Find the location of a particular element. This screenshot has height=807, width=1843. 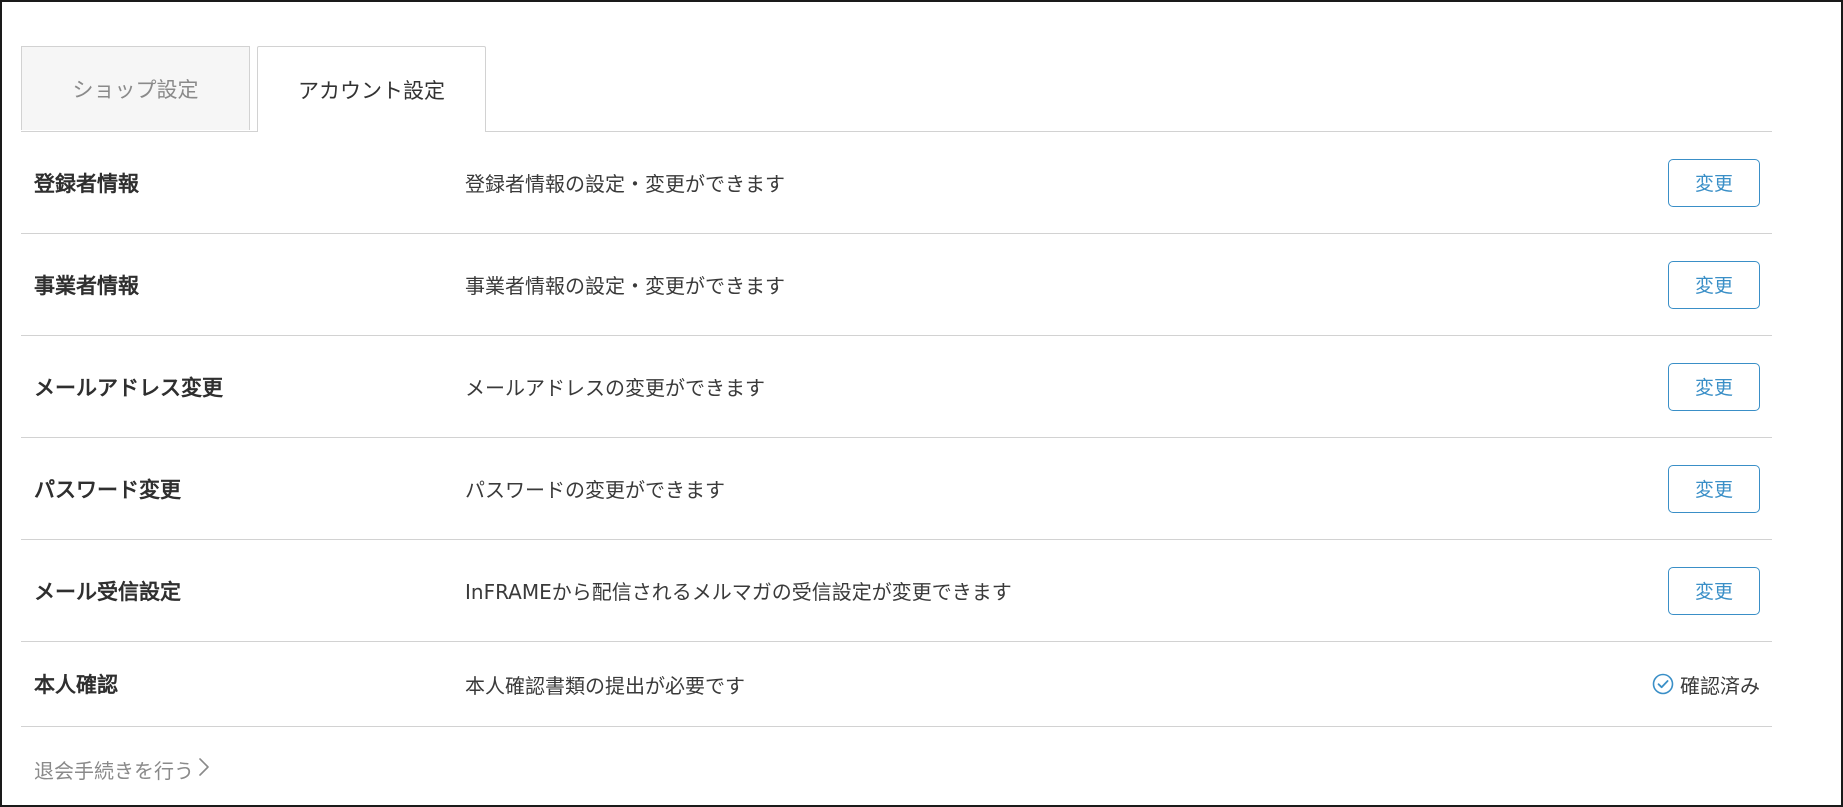

change-email-address-button: 変更 is located at coordinates (1714, 386).